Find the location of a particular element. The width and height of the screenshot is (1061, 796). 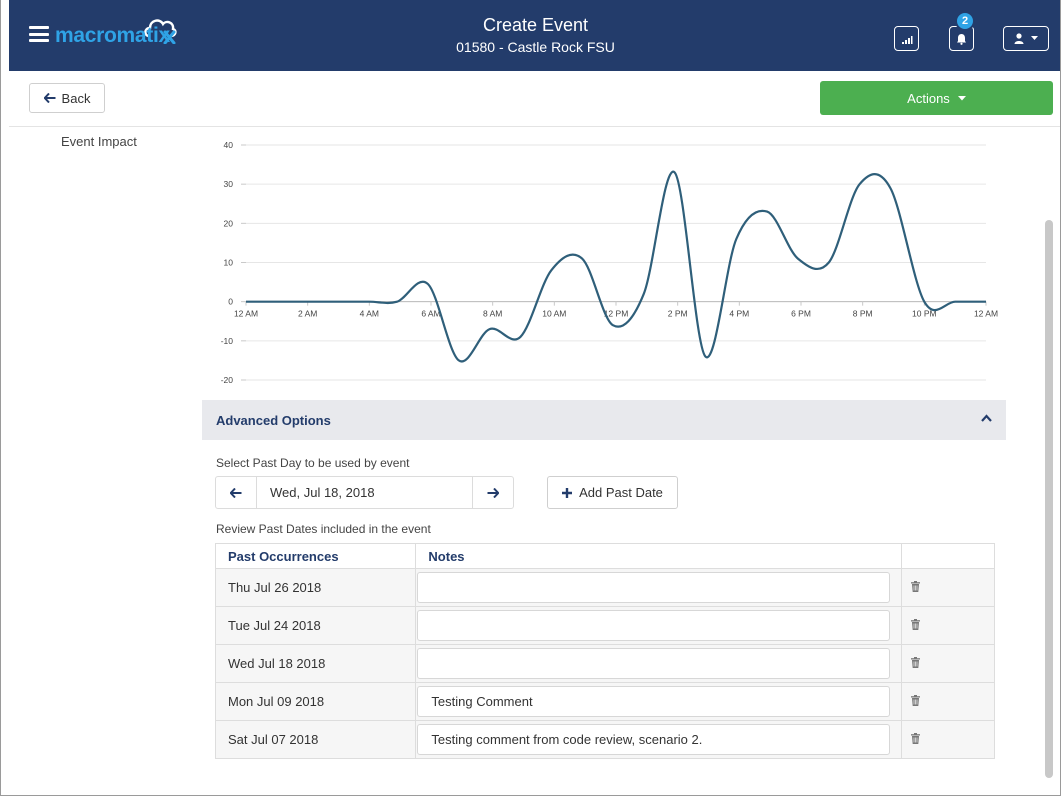

y-tick-label: 0 is located at coordinates (230, 302).